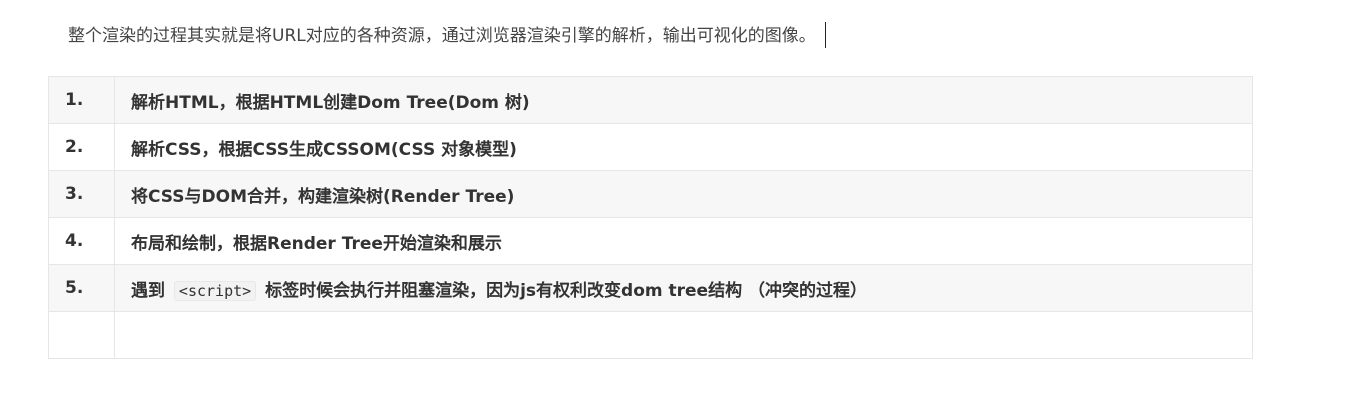 The image size is (1370, 410). What do you see at coordinates (683, 194) in the screenshot?
I see `step-text: 将CSS与DOM合并，构建渲染树(Render Tree)` at bounding box center [683, 194].